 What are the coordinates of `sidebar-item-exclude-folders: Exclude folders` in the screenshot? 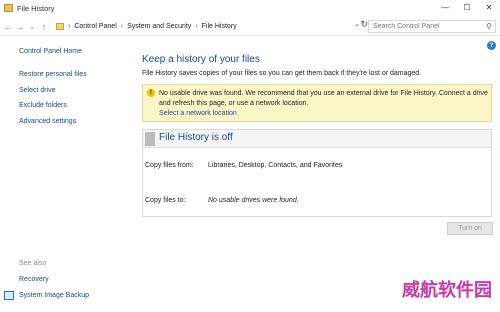 It's located at (53, 105).